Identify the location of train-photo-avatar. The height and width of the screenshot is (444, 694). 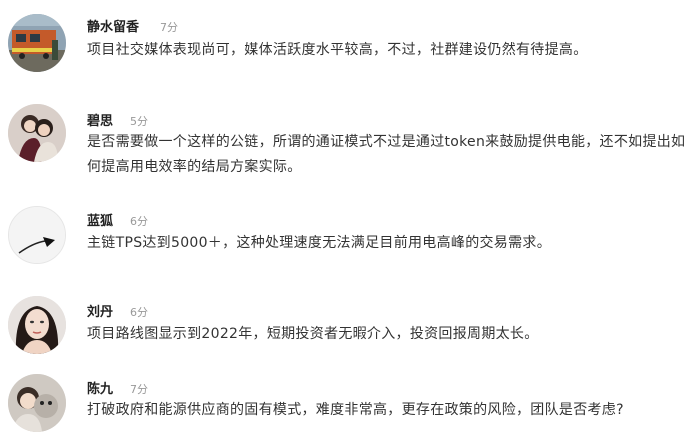
(37, 43).